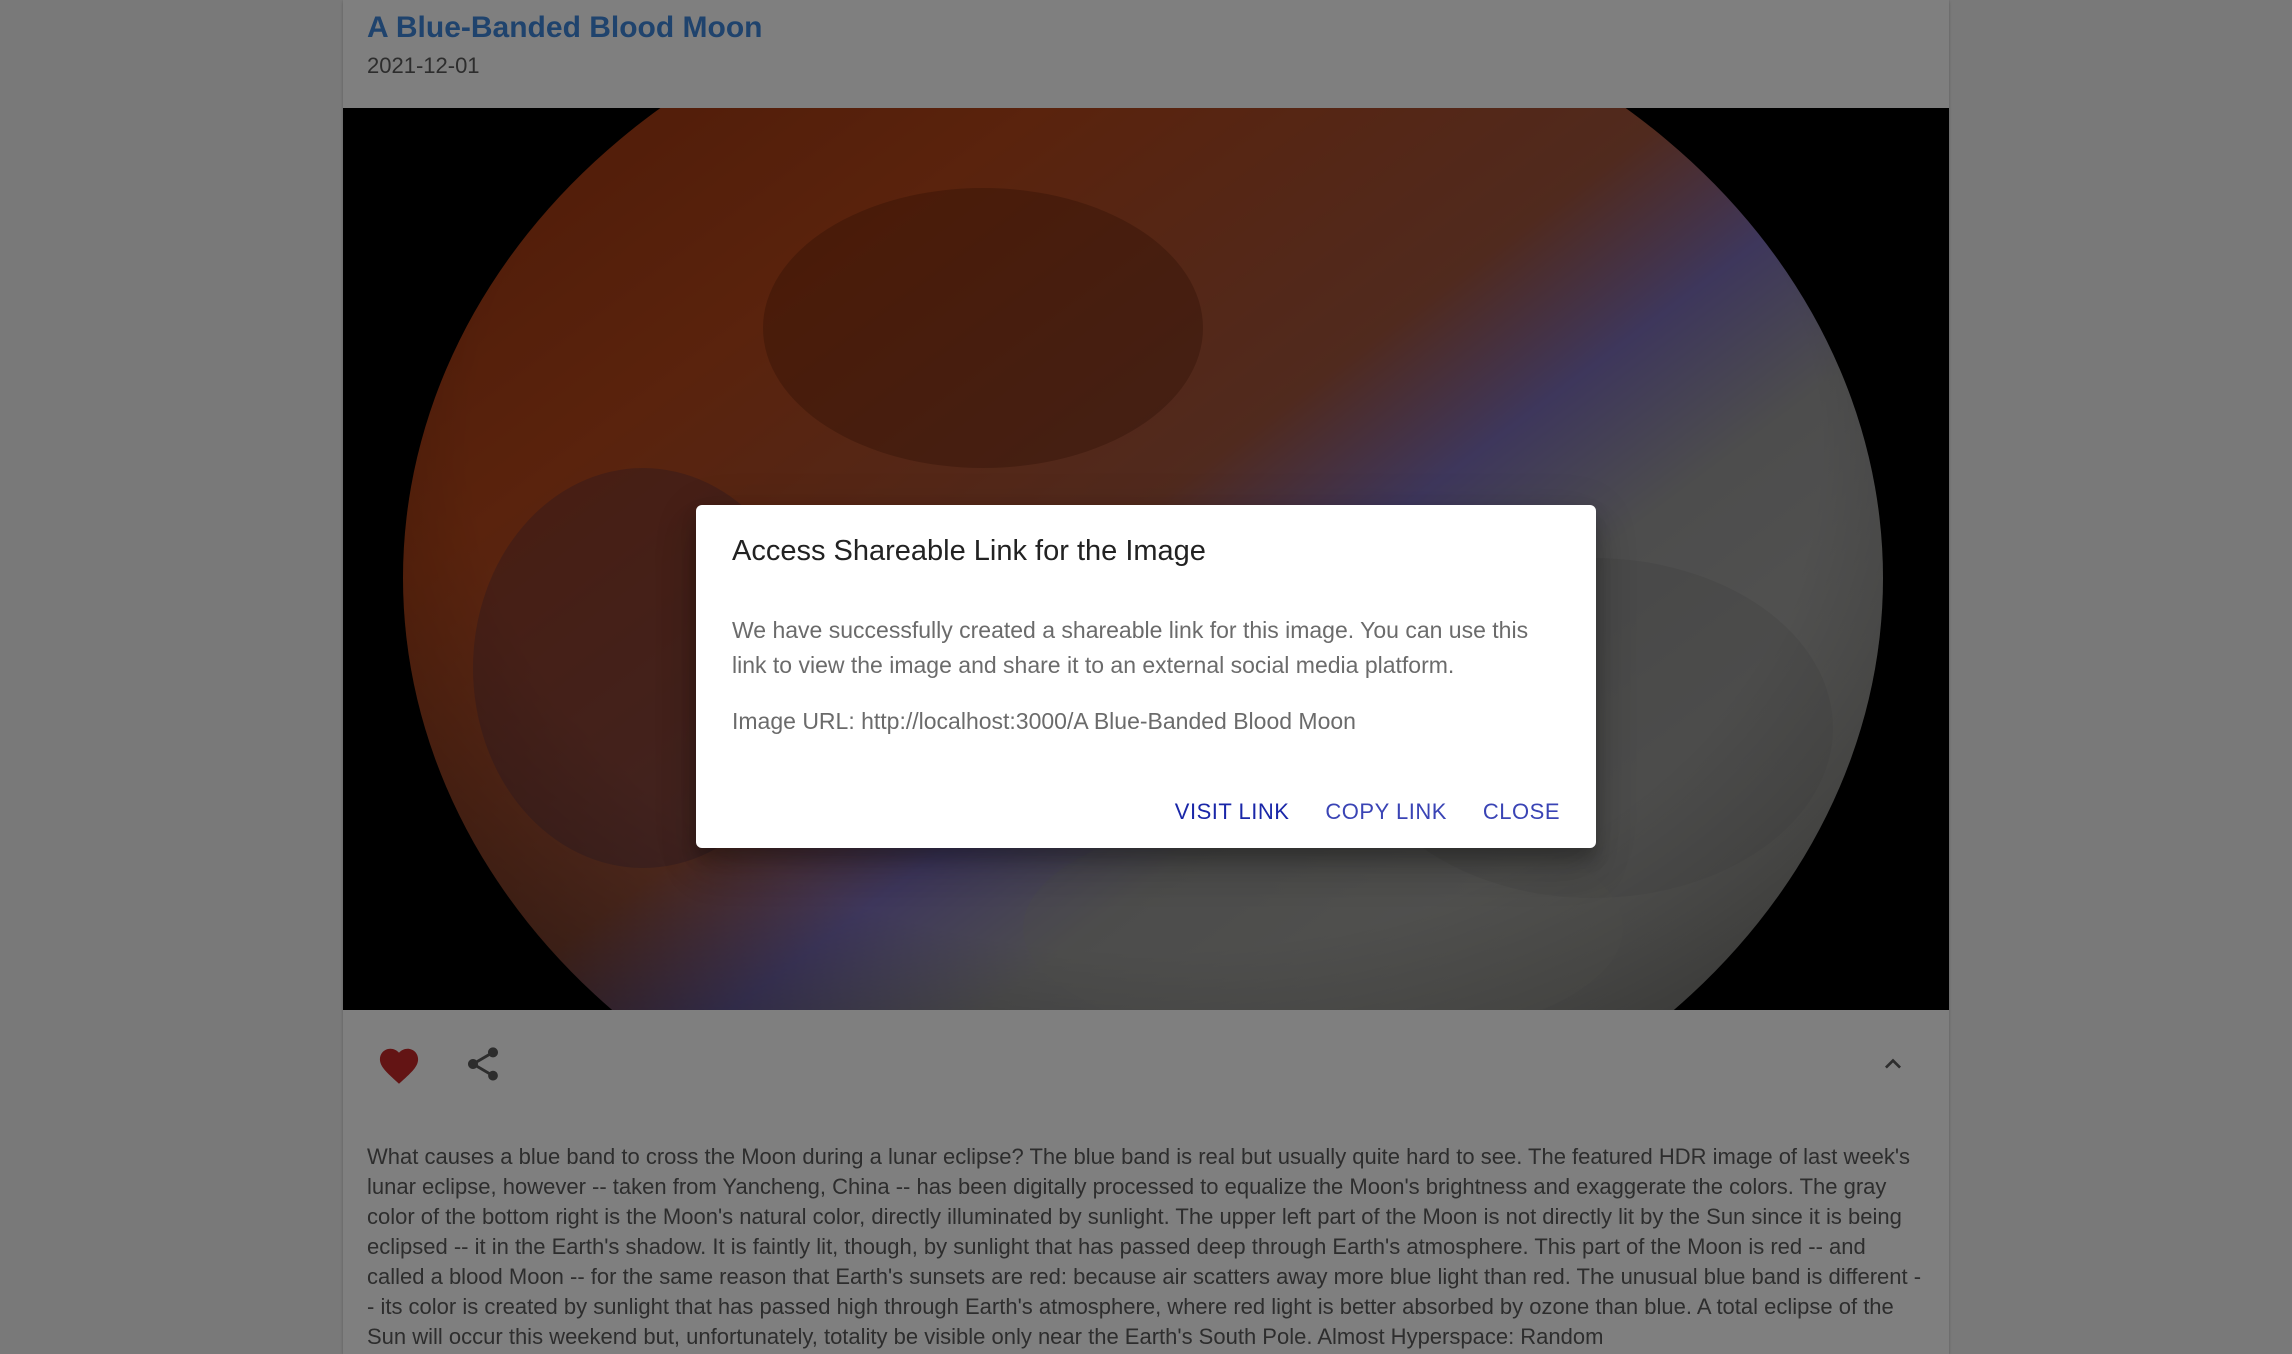  I want to click on copy-link-button: COPY LINK, so click(1385, 812).